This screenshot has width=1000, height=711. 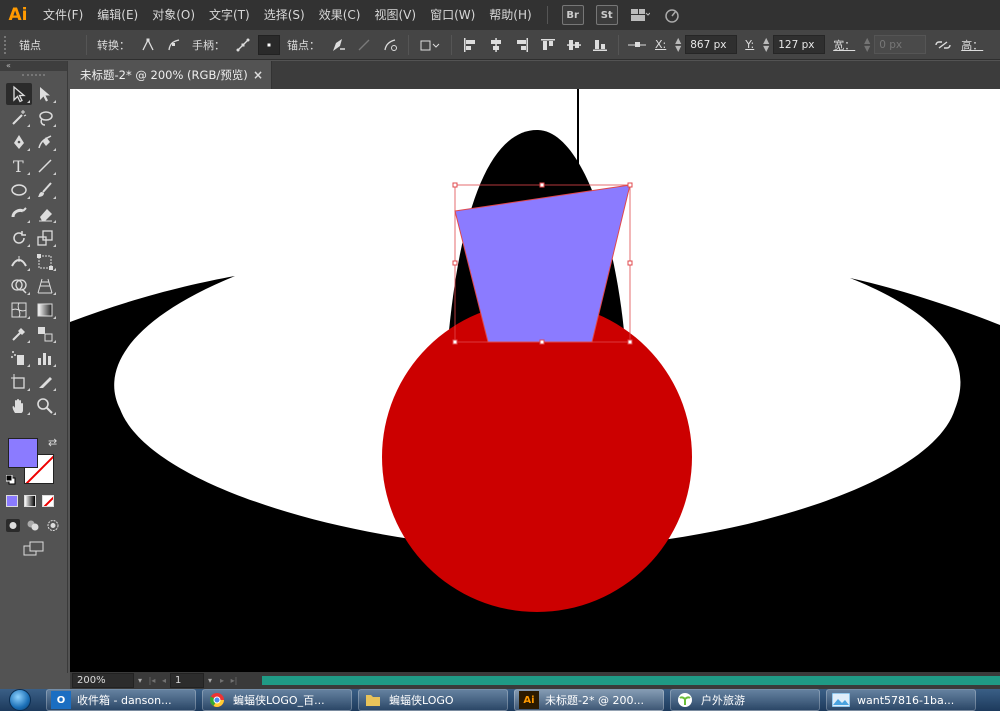 I want to click on selection-tool-icon, so click(x=19, y=94).